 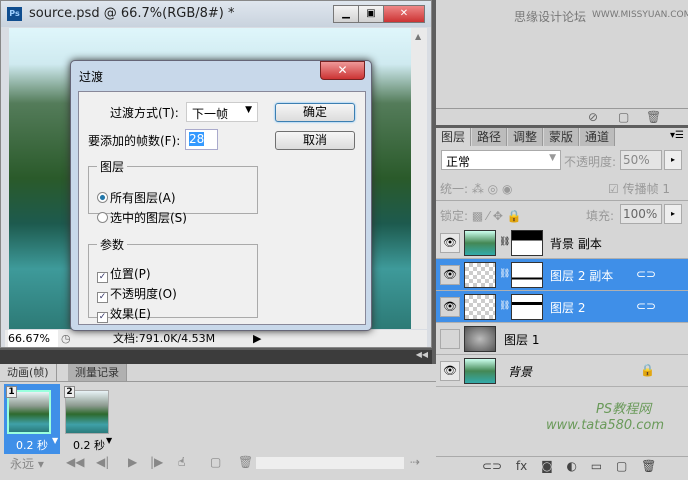 What do you see at coordinates (624, 409) in the screenshot?
I see `watermark-site: PS教程网` at bounding box center [624, 409].